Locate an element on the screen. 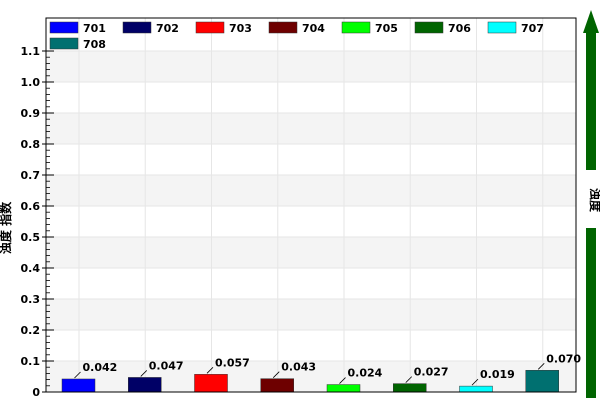 This screenshot has height=400, width=600. side-indicator: 浊度 is located at coordinates (591, 204).